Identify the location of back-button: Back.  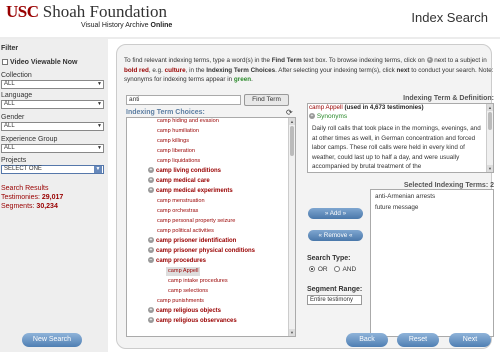
(367, 340).